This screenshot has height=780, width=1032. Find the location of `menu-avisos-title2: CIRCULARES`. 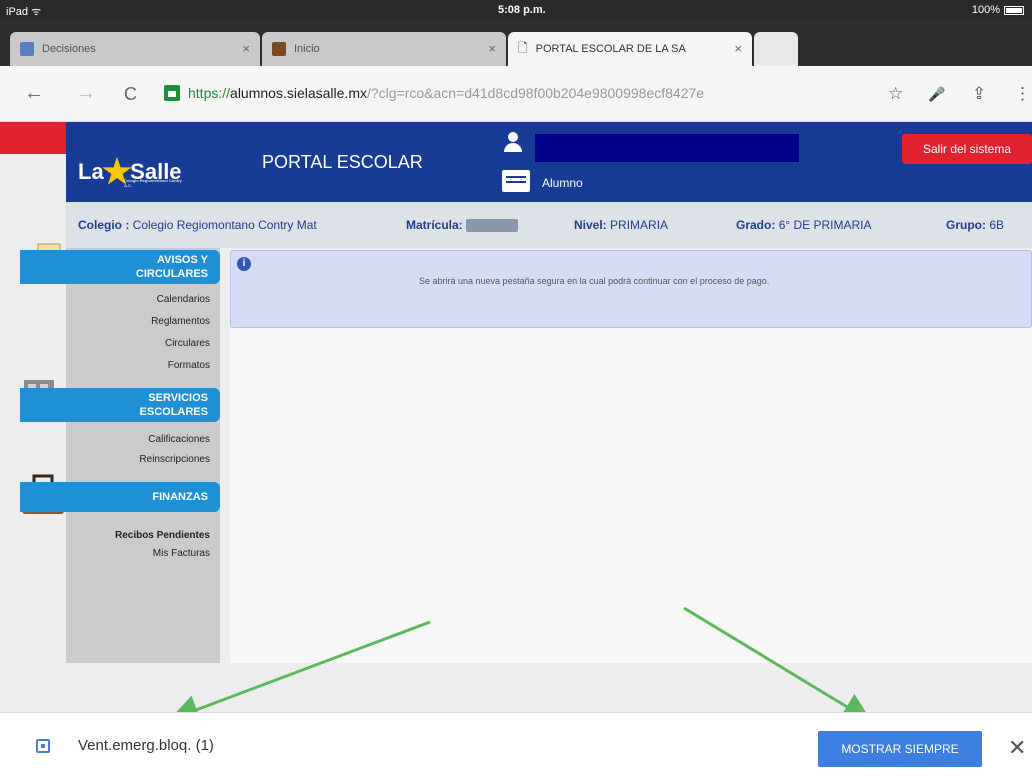

menu-avisos-title2: CIRCULARES is located at coordinates (171, 274).